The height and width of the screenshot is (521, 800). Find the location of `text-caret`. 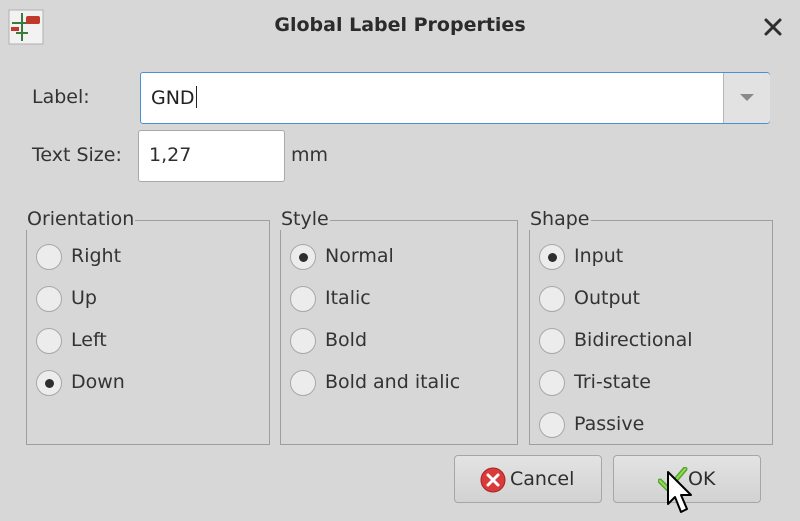

text-caret is located at coordinates (196, 97).